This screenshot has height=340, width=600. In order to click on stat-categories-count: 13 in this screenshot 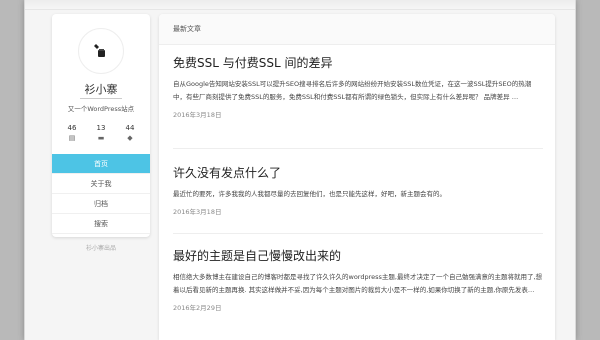, I will do `click(101, 128)`.